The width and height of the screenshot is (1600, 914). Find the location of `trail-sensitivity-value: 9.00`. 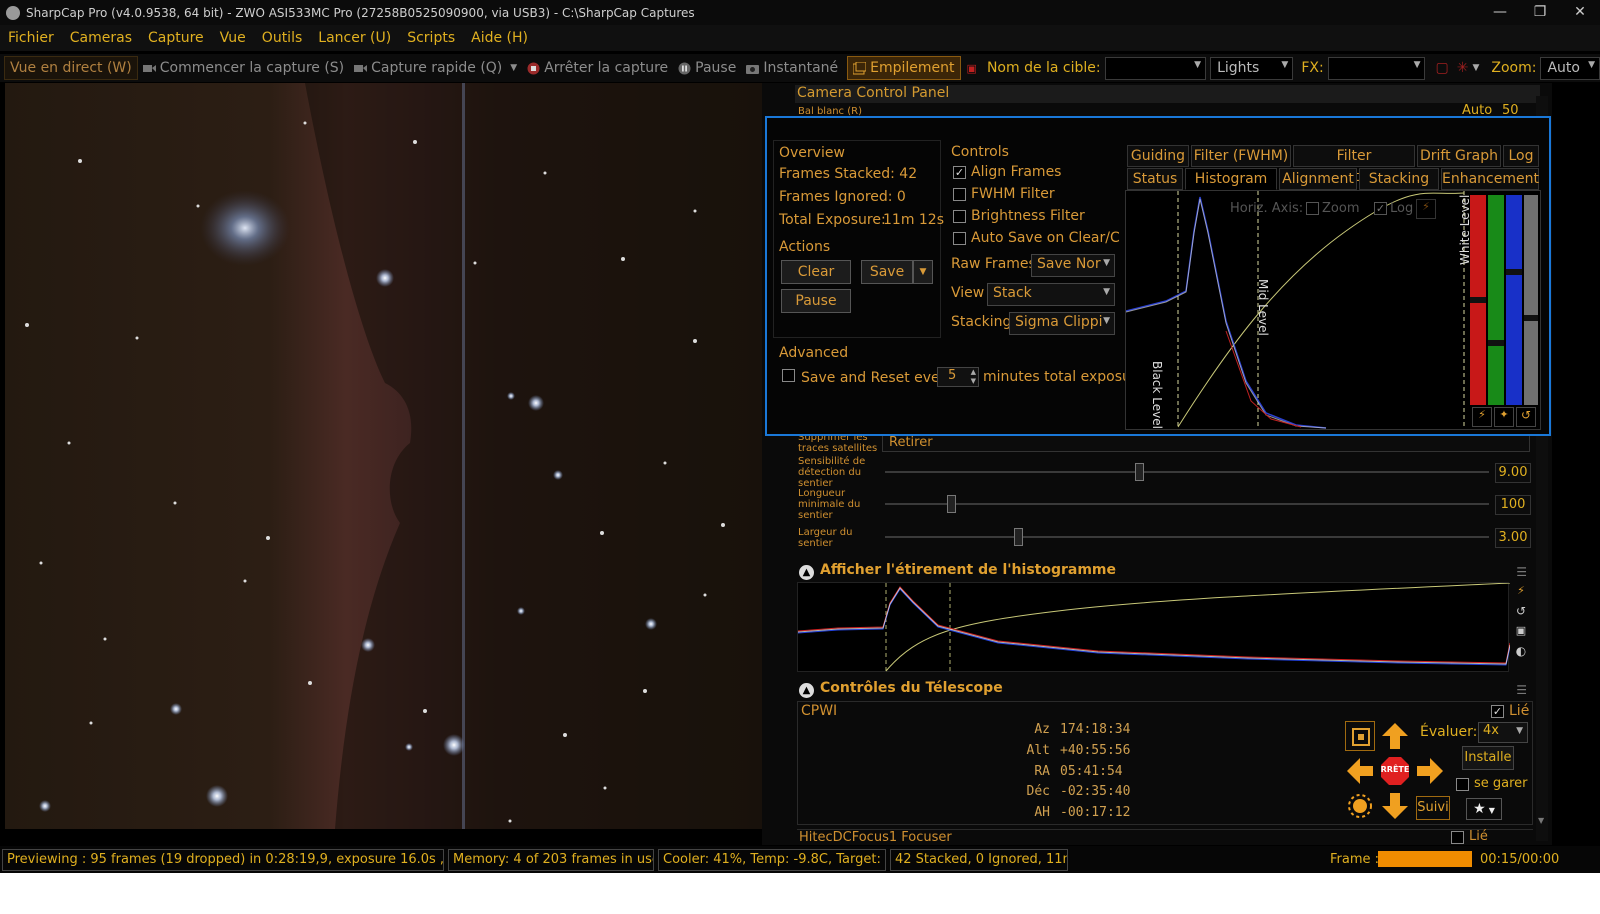

trail-sensitivity-value: 9.00 is located at coordinates (1513, 473).